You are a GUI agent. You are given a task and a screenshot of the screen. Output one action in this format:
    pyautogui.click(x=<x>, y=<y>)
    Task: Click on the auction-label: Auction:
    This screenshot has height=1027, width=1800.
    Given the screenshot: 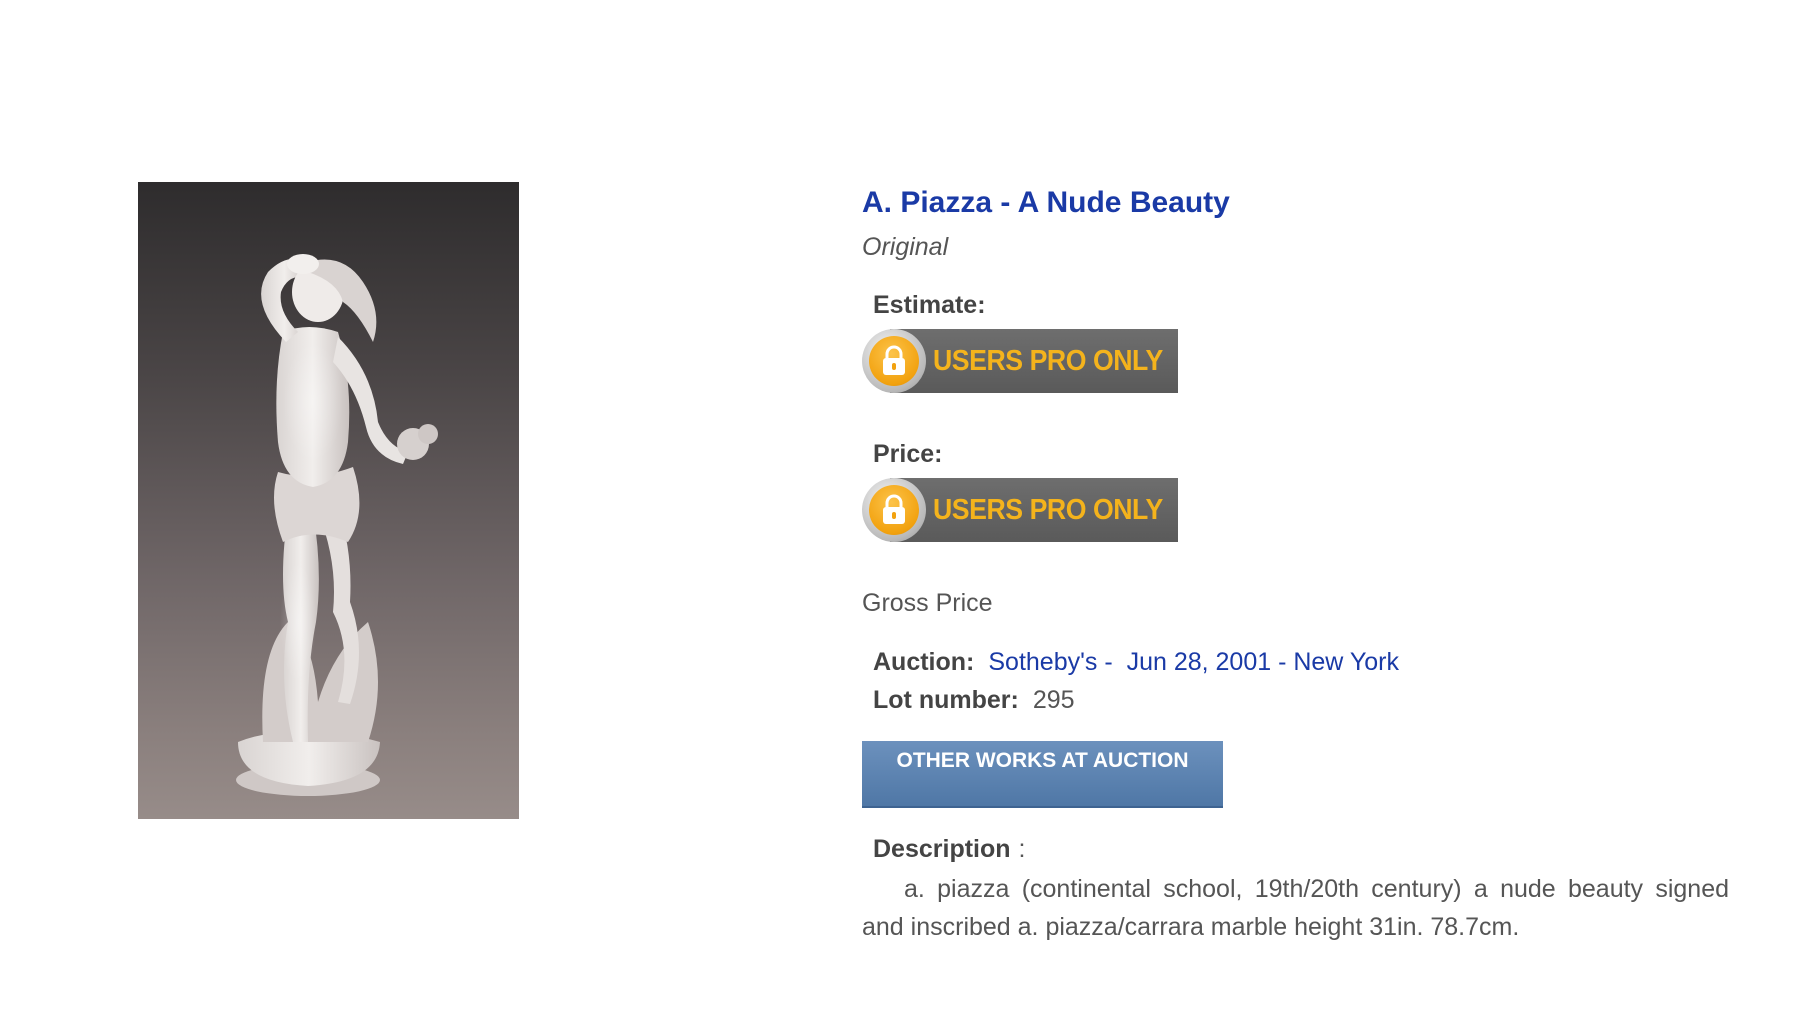 What is the action you would take?
    pyautogui.click(x=924, y=662)
    